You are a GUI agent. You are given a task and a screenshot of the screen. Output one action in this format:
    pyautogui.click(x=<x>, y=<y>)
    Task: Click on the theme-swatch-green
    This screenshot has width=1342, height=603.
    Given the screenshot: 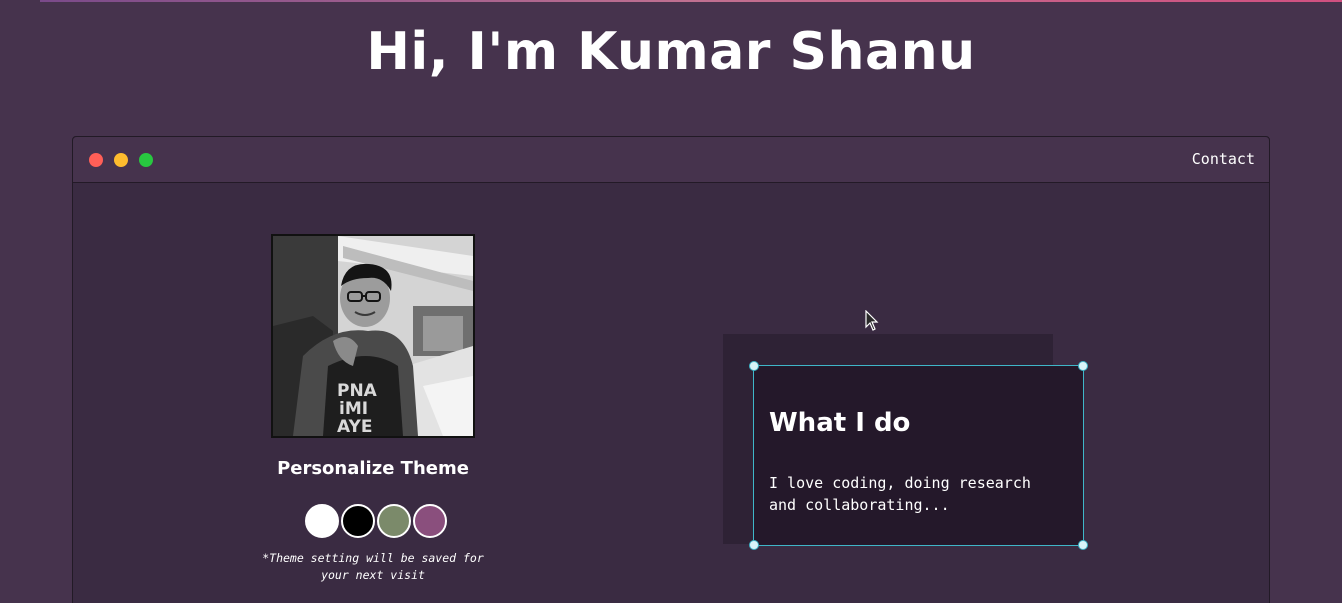 What is the action you would take?
    pyautogui.click(x=394, y=521)
    